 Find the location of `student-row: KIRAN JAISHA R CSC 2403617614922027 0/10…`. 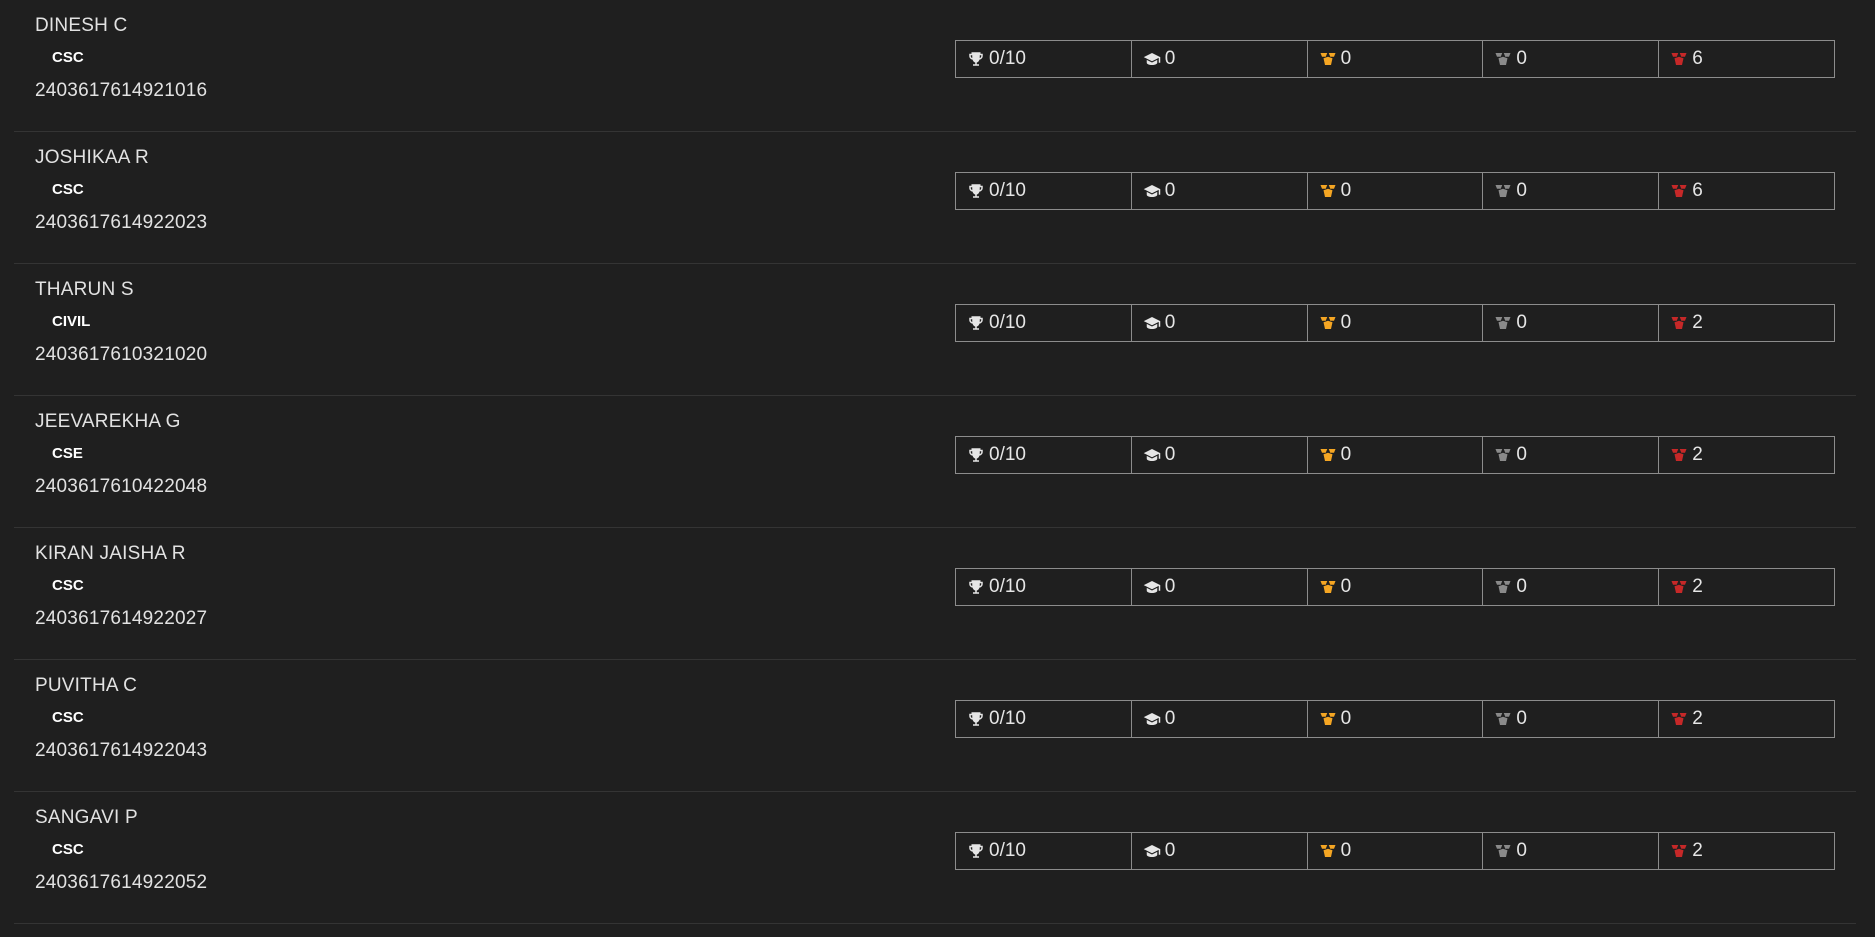

student-row: KIRAN JAISHA R CSC 2403617614922027 0/10… is located at coordinates (935, 594).